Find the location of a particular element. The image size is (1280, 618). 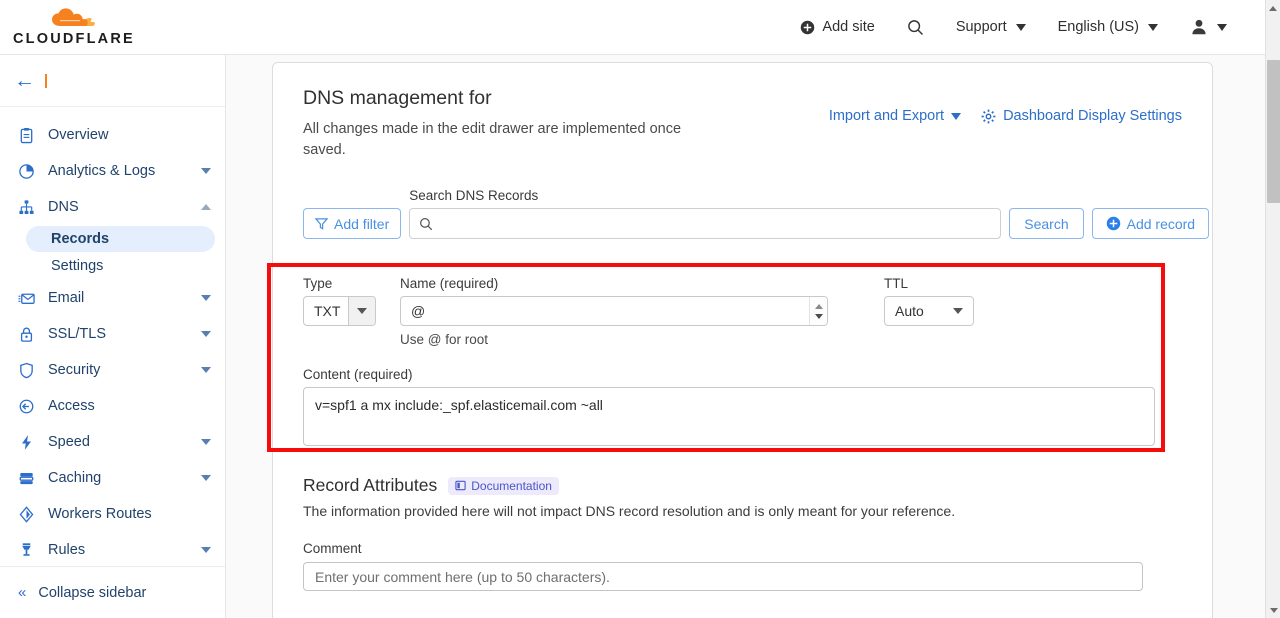

global-search-button is located at coordinates (915, 27).